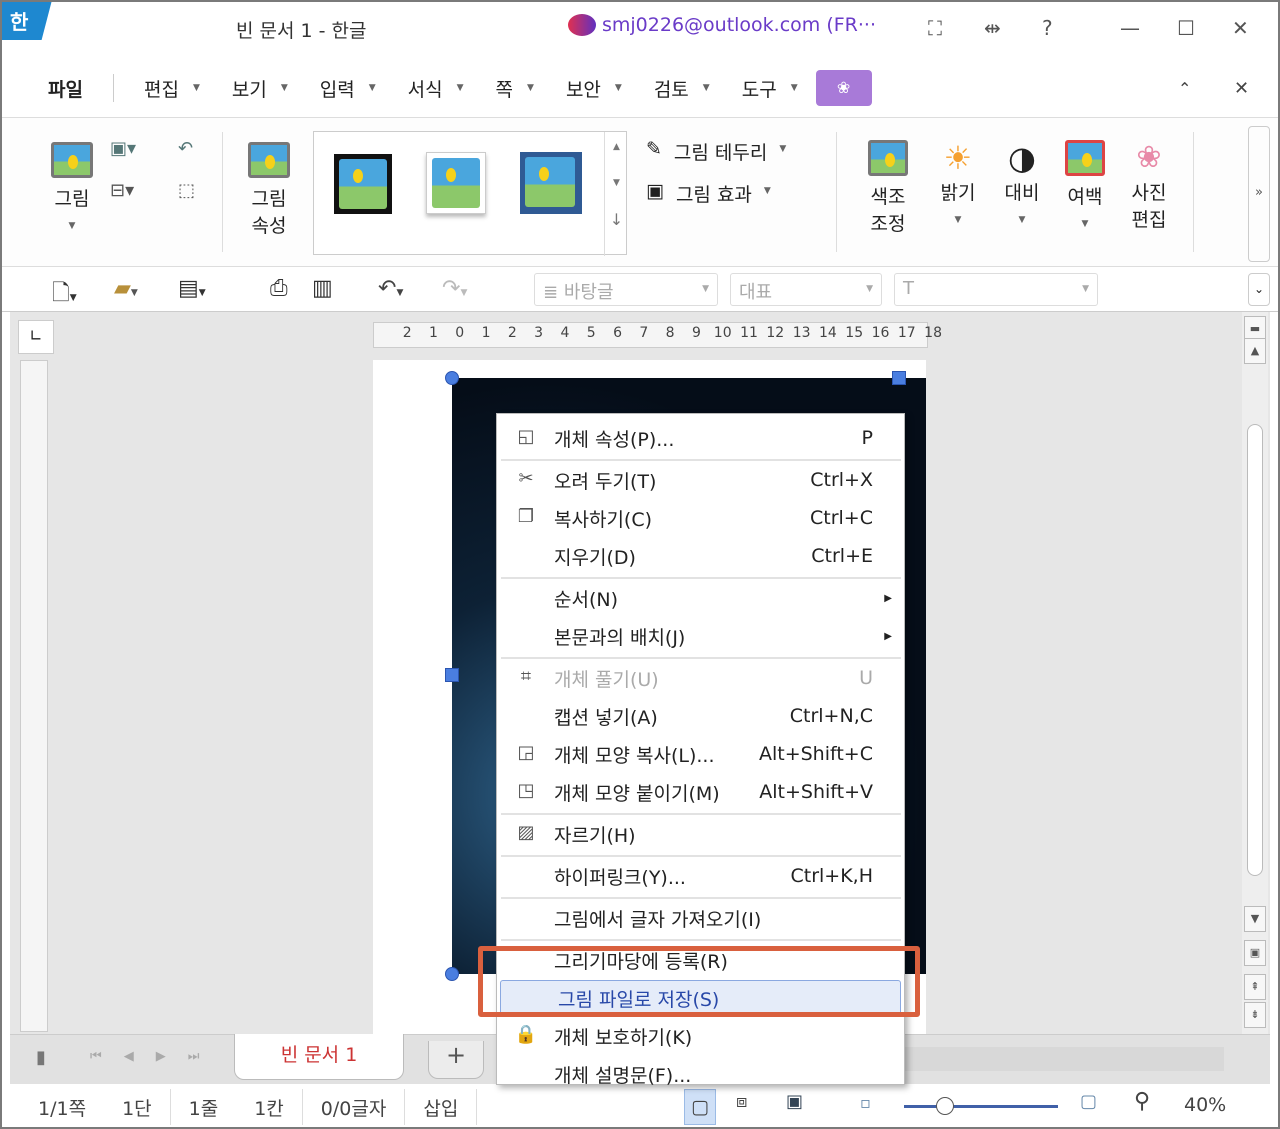 Image resolution: width=1280 pixels, height=1129 pixels. What do you see at coordinates (269, 191) in the screenshot?
I see `picture-properties-button: 그림 속성` at bounding box center [269, 191].